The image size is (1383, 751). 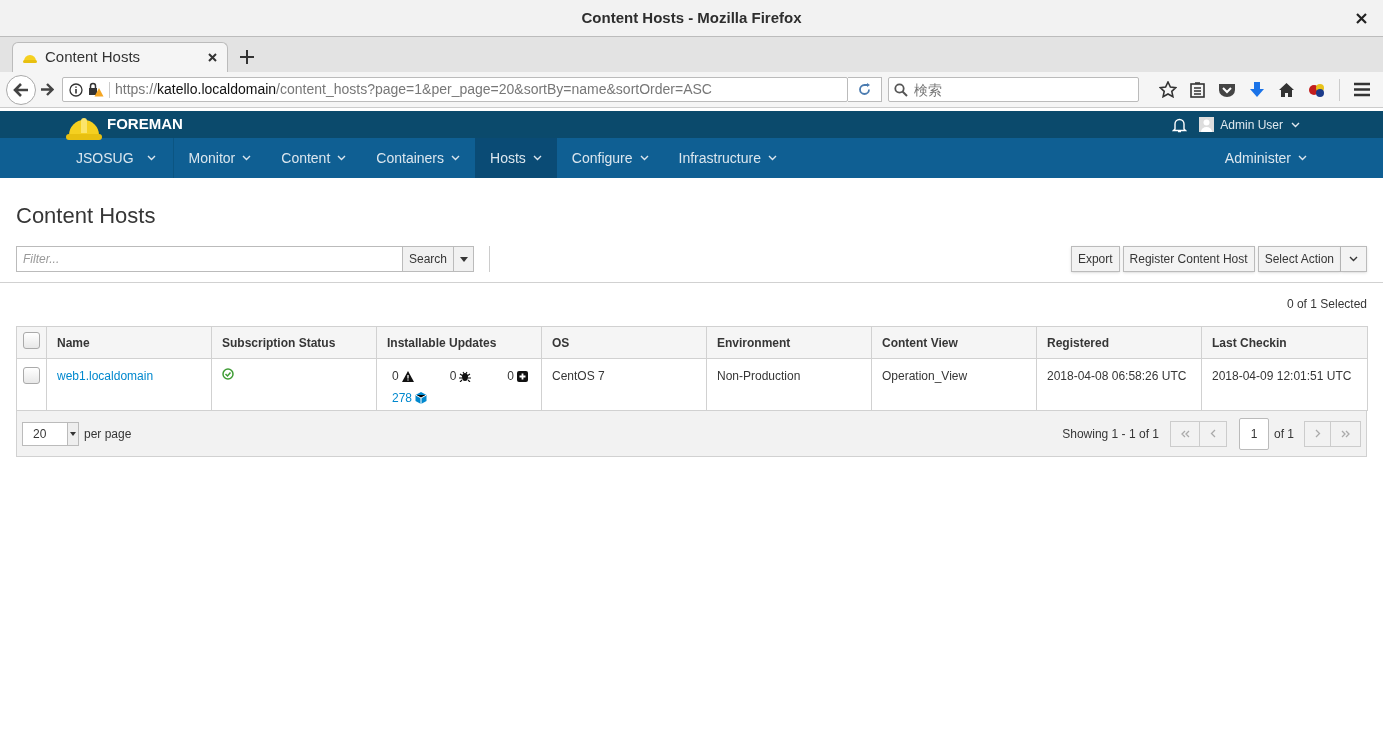 What do you see at coordinates (1257, 89) in the screenshot?
I see `download-arrow-icon` at bounding box center [1257, 89].